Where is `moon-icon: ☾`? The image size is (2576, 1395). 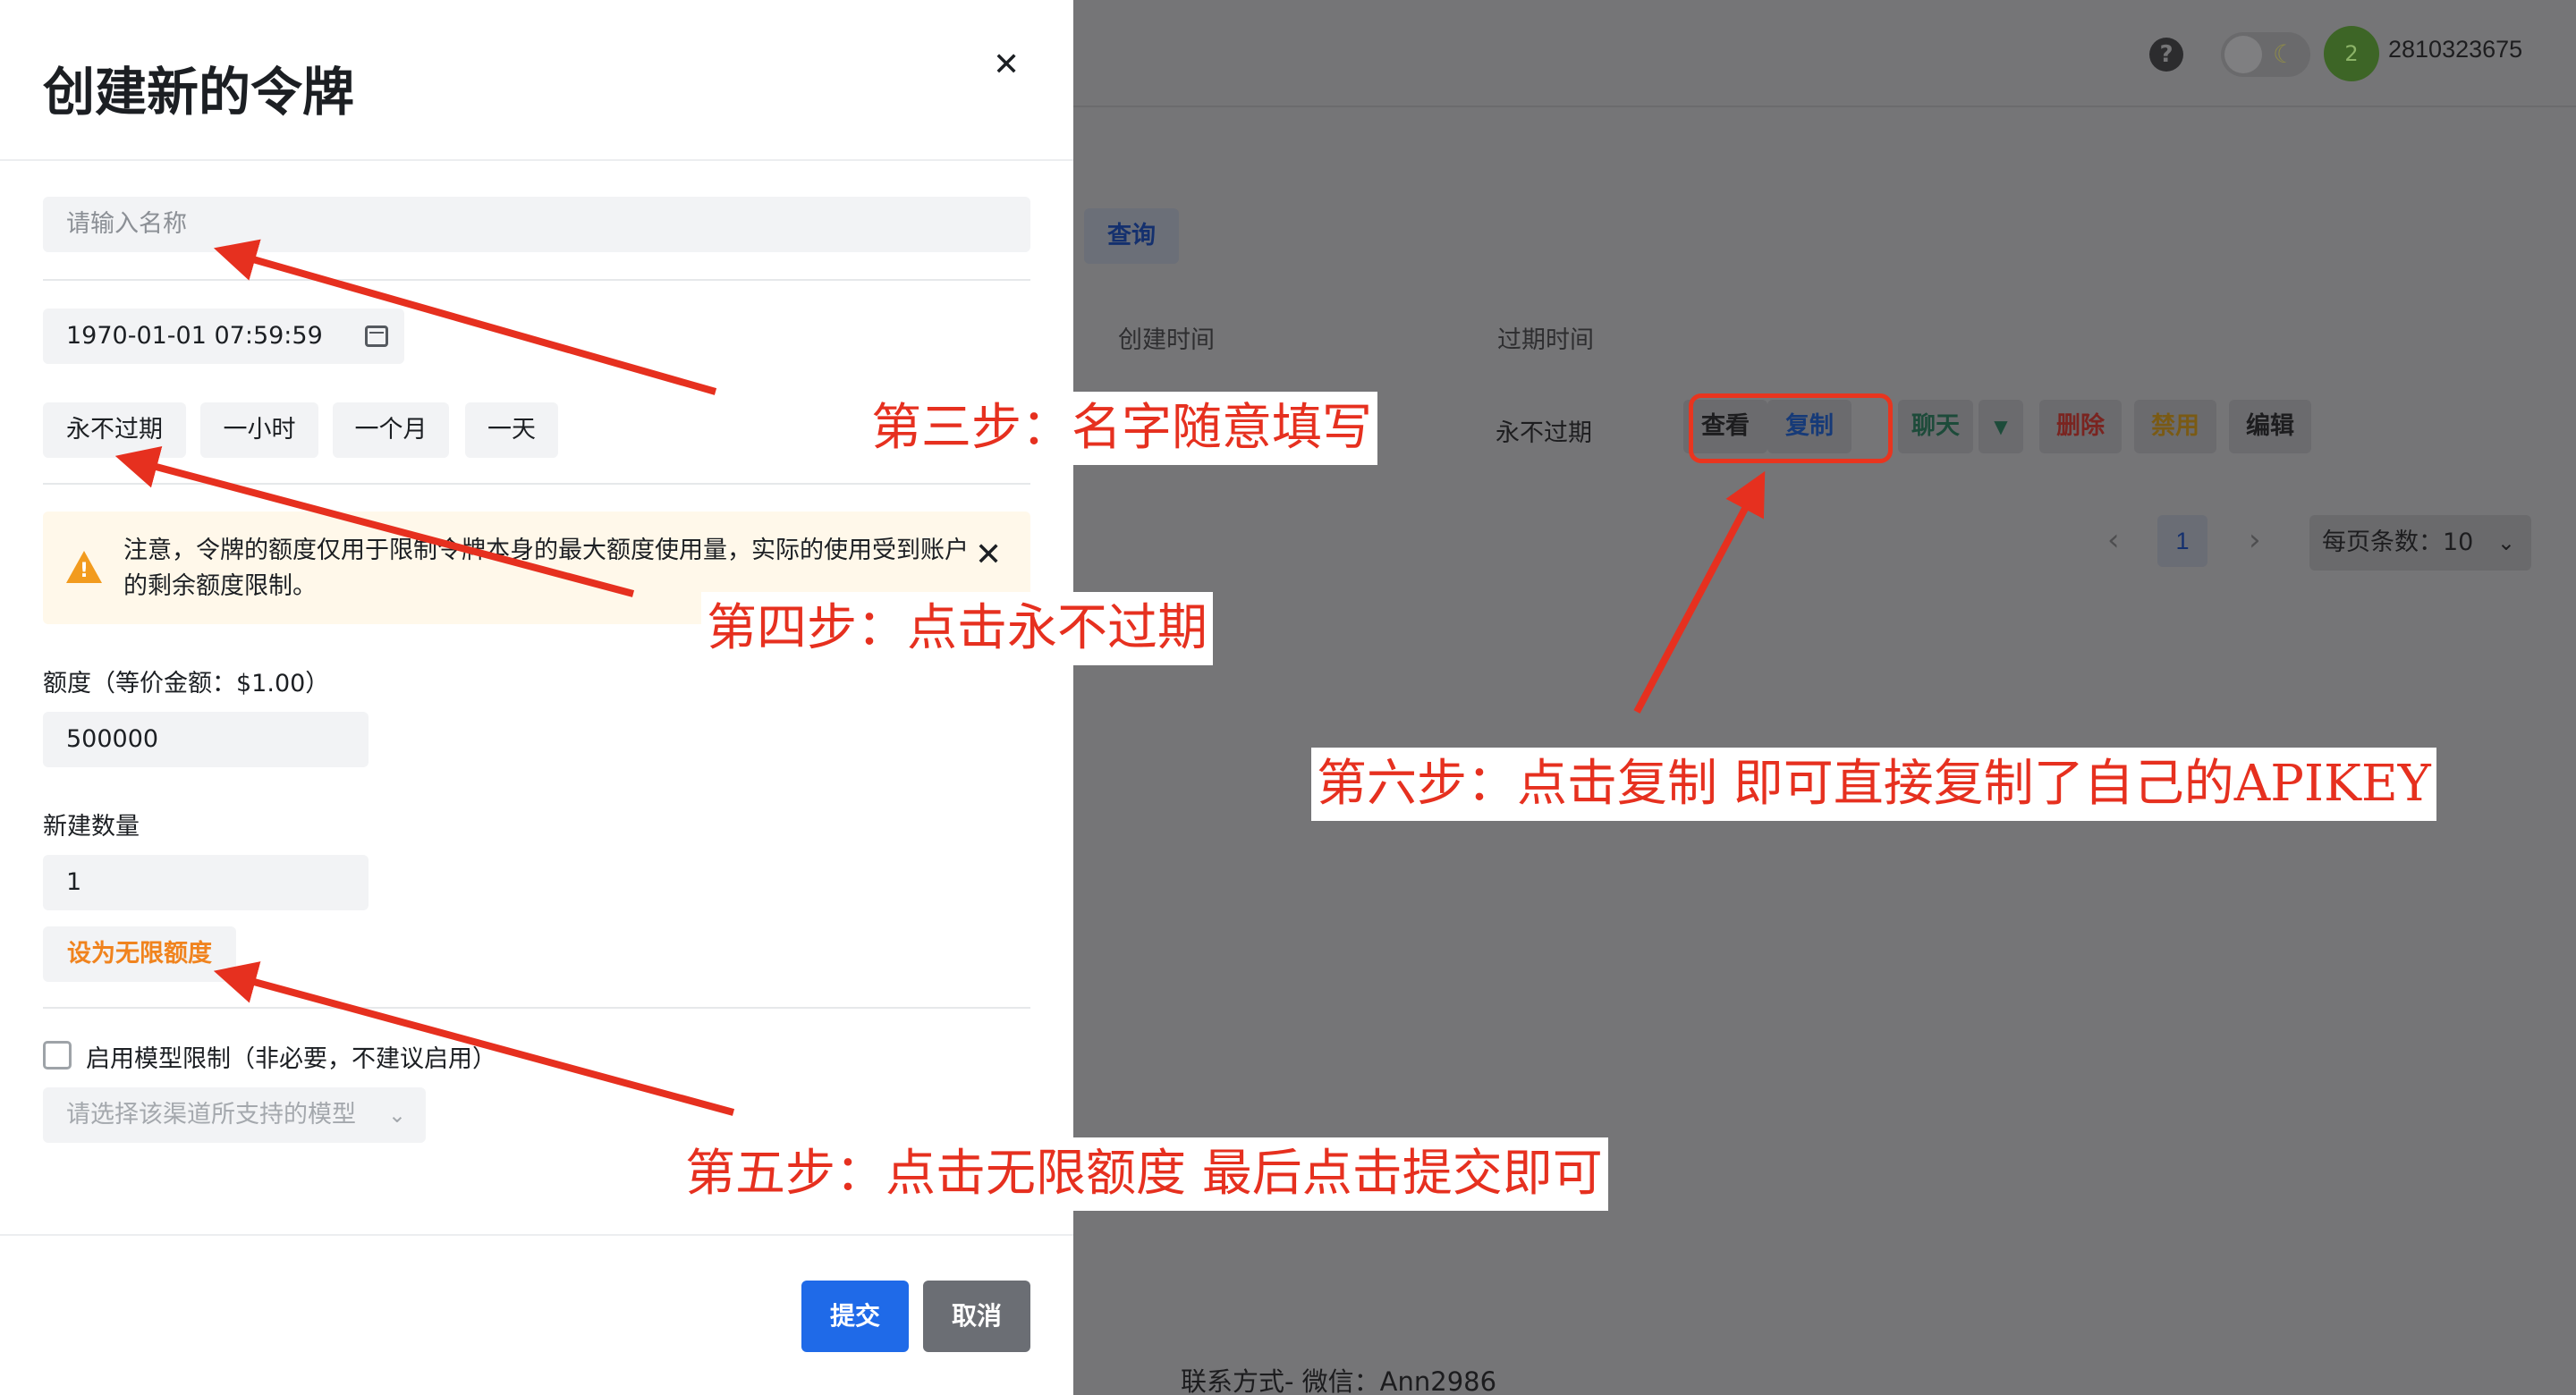 moon-icon: ☾ is located at coordinates (2284, 54).